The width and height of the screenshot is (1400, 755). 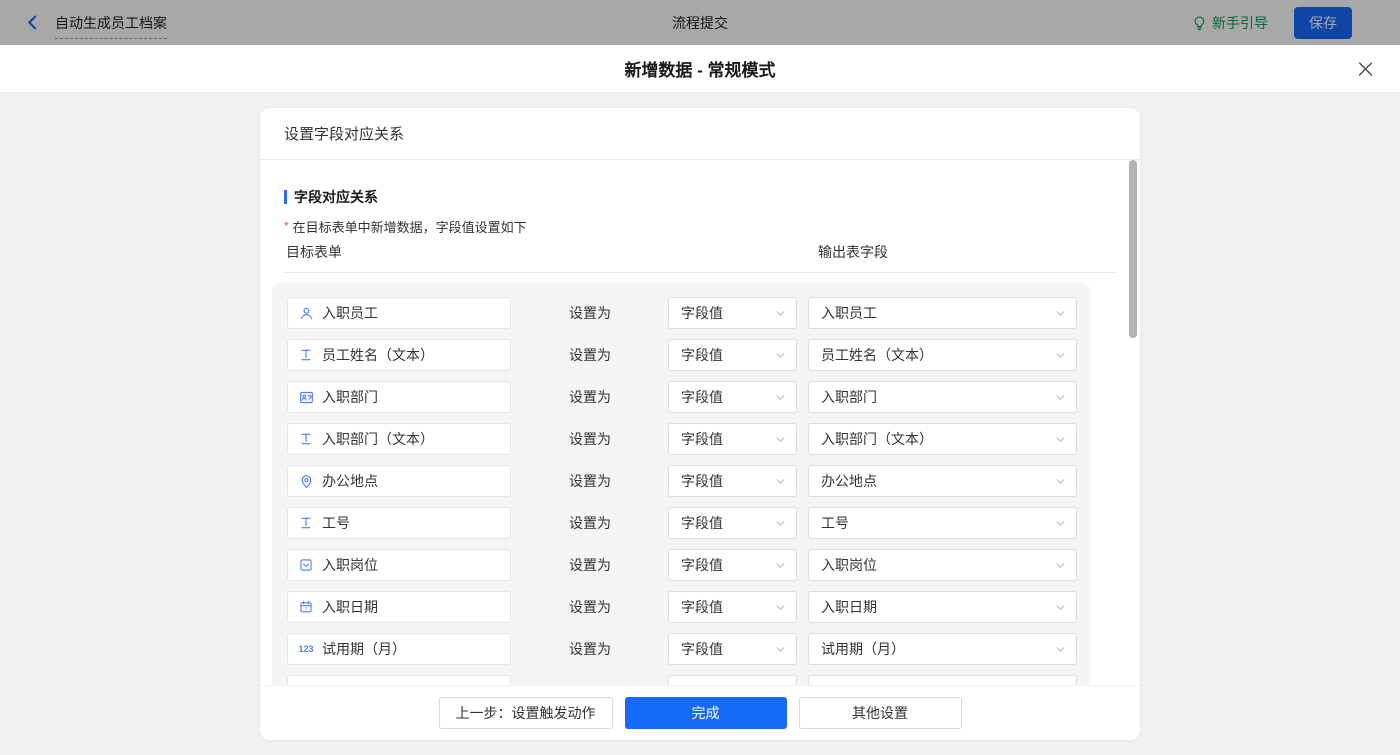 I want to click on field-mapping-row: 入职部门（文本） 设置为 字段值 入职部门（文本）, so click(x=688, y=439).